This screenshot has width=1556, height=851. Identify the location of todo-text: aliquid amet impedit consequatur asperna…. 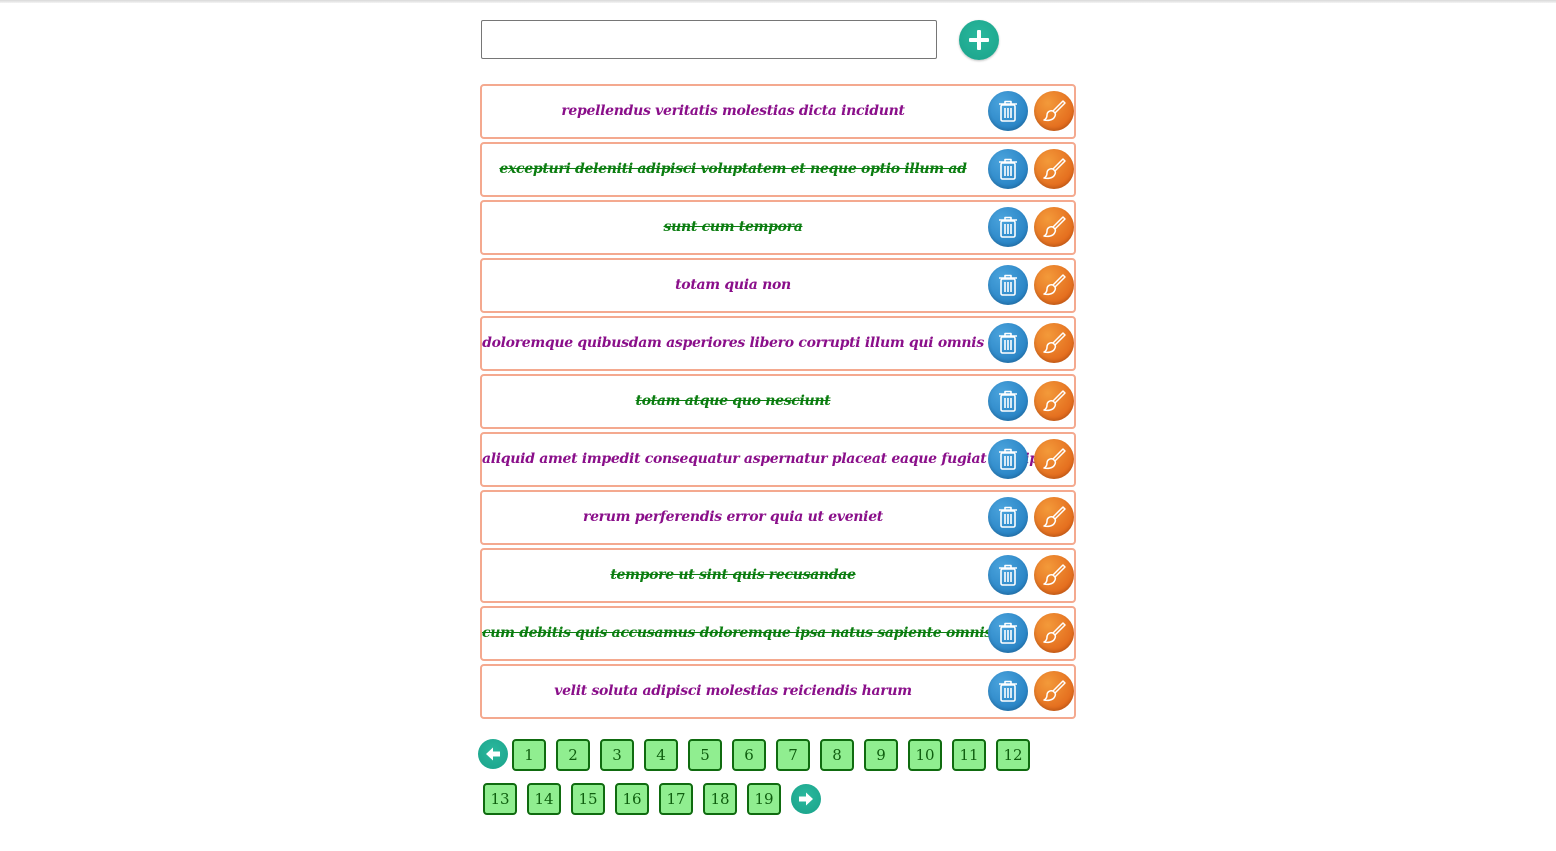
(766, 459).